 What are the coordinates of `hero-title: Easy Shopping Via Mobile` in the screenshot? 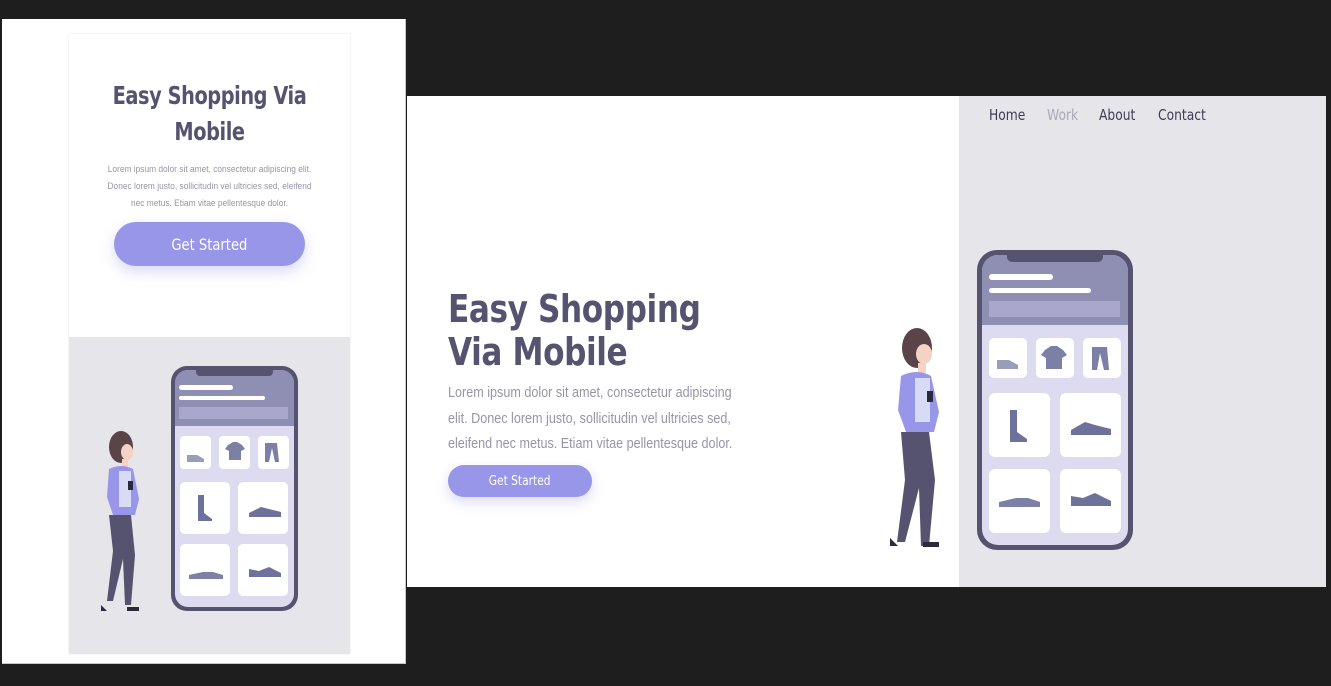 It's located at (579, 331).